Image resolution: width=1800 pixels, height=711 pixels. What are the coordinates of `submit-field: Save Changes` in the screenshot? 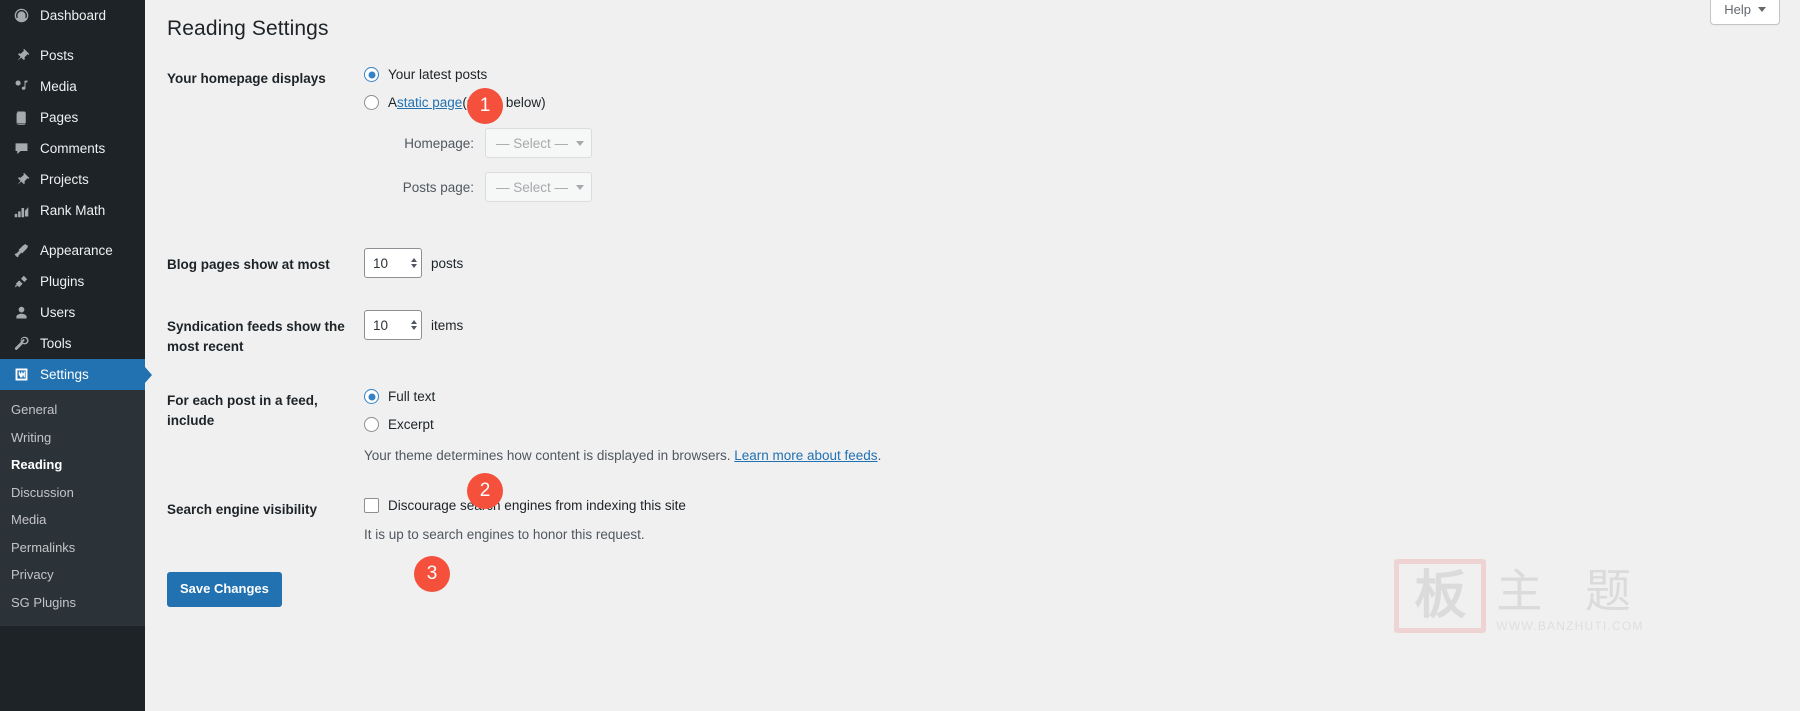 It's located at (983, 590).